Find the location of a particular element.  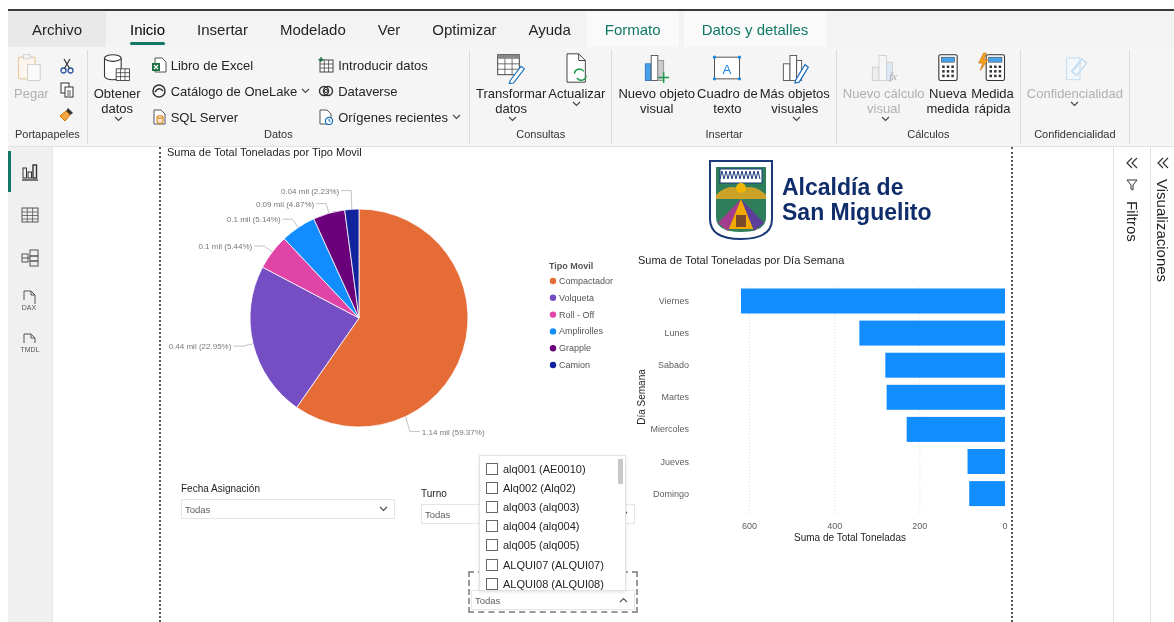

pane-title: Visualizaciones is located at coordinates (1162, 231).